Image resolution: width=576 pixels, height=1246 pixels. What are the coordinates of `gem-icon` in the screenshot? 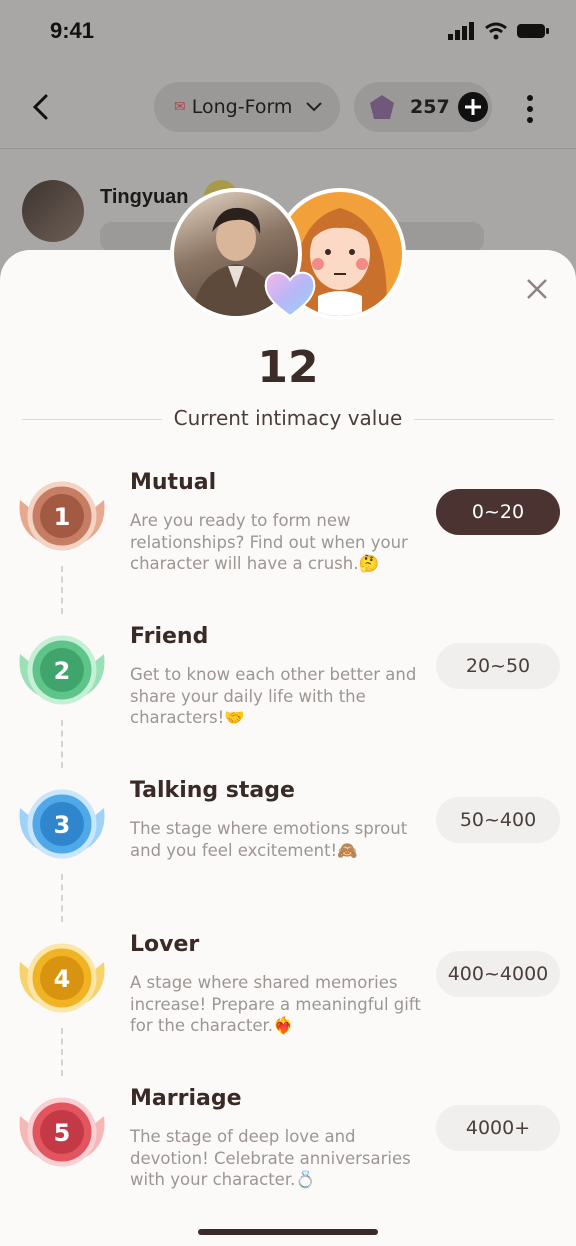 It's located at (382, 107).